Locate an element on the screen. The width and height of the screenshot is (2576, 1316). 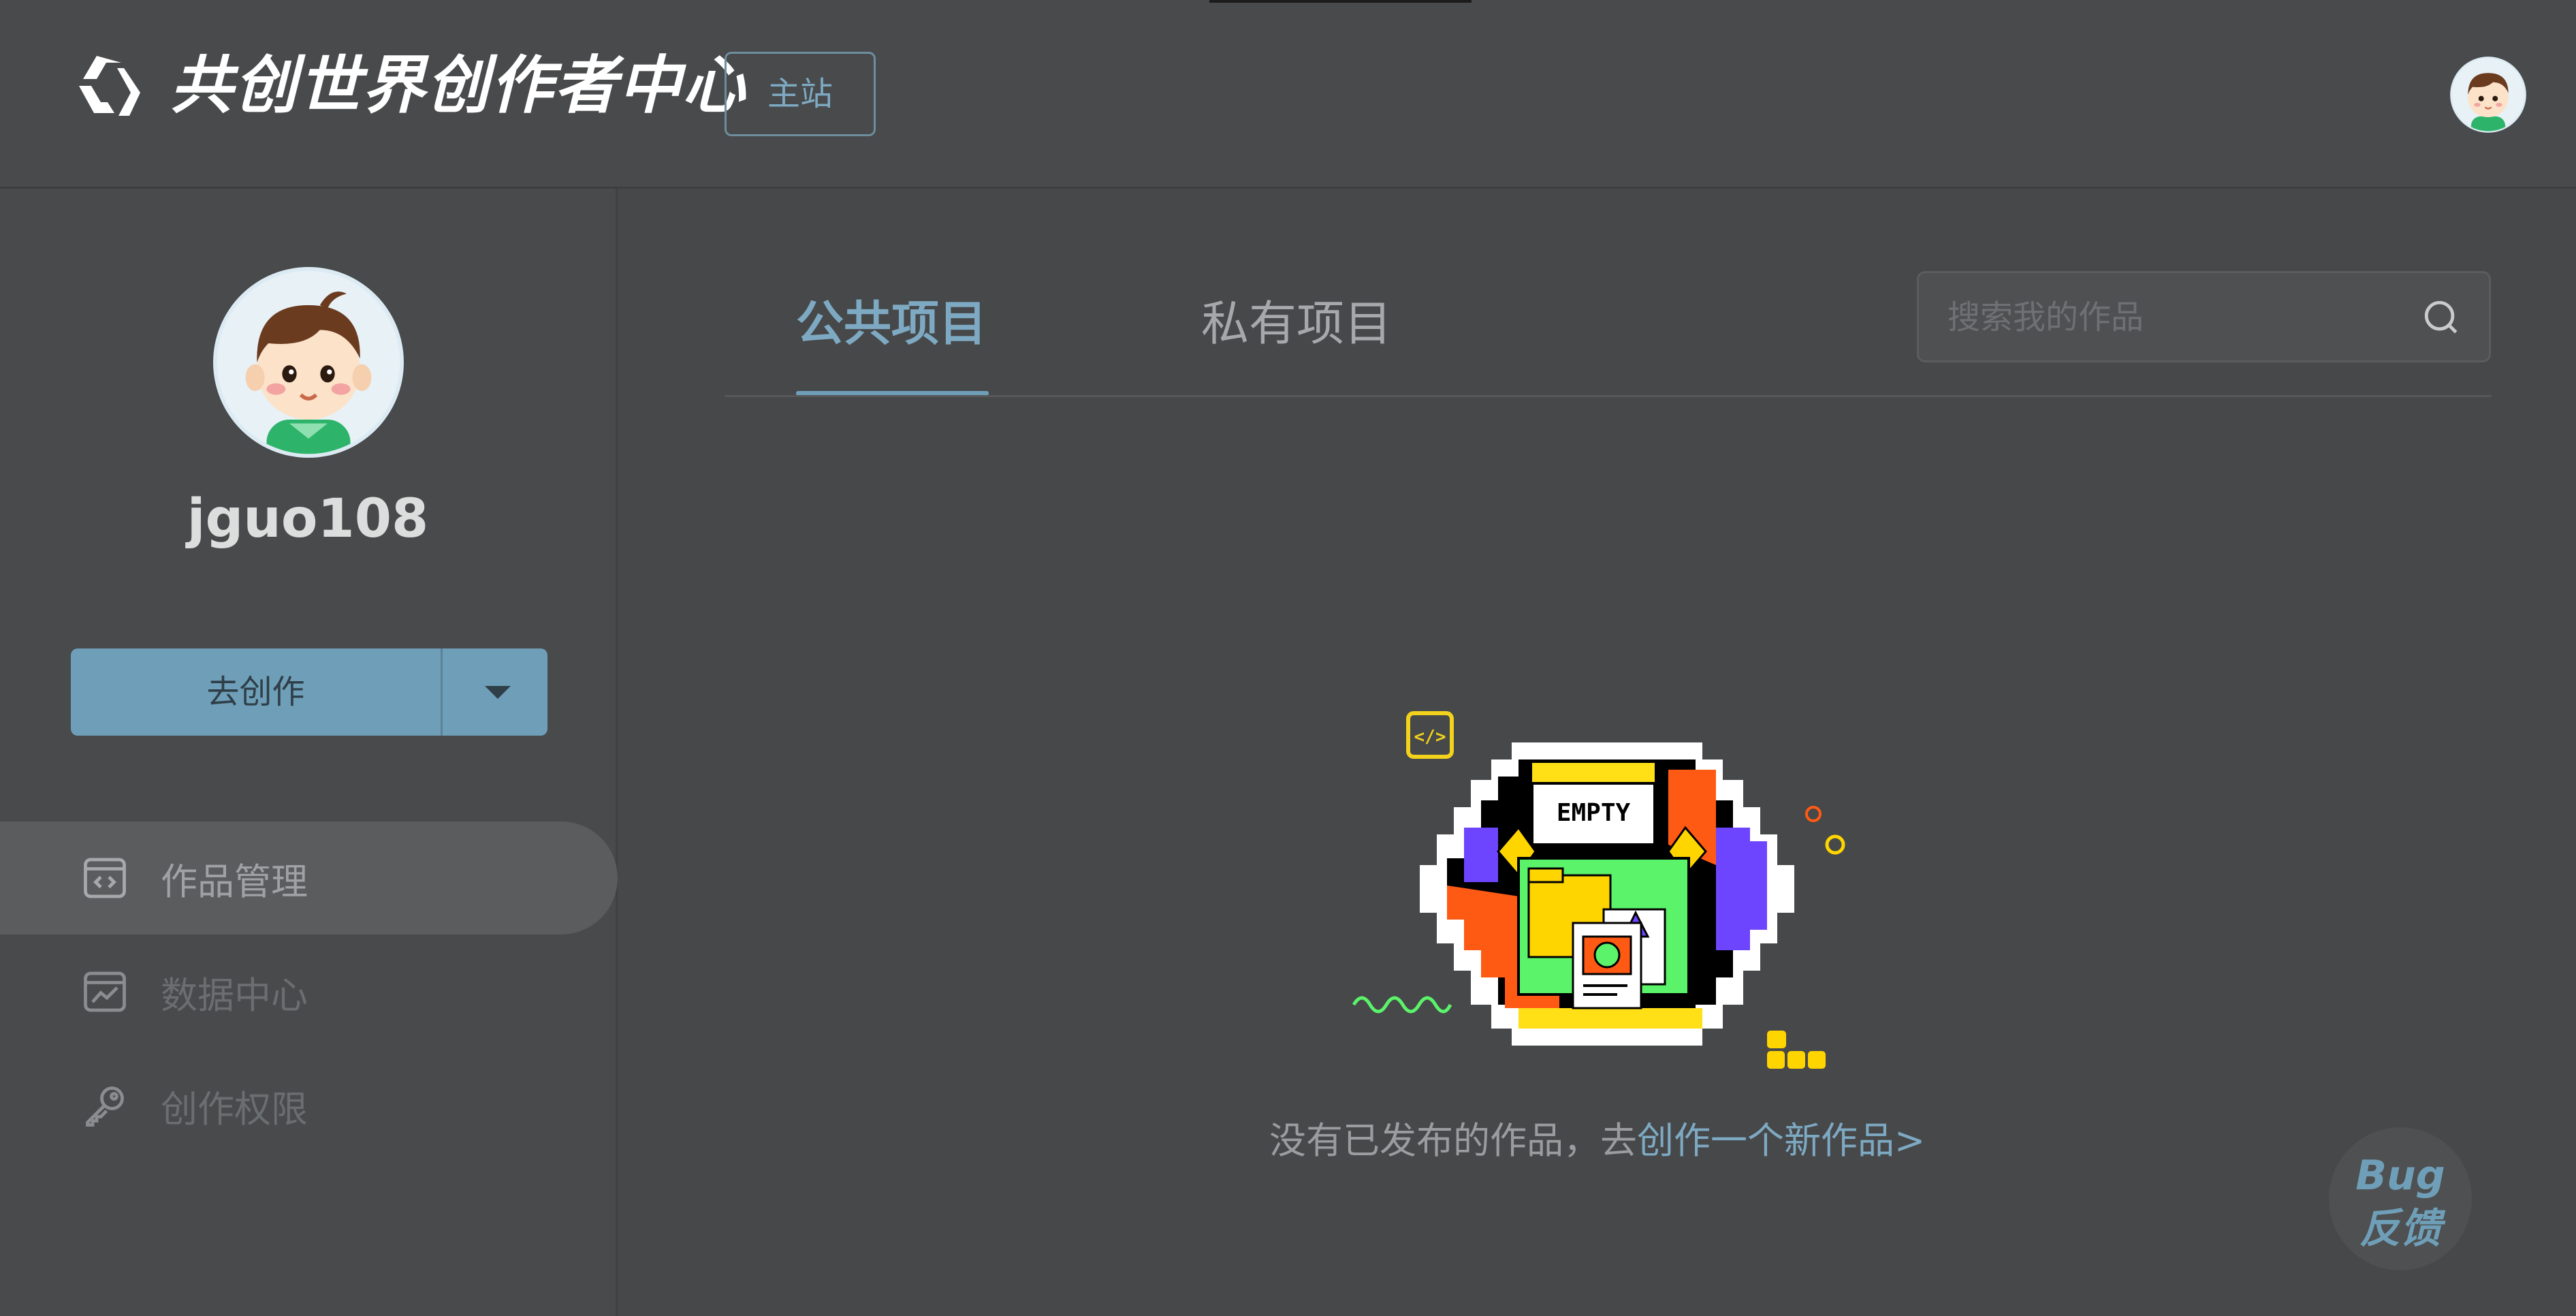
tab-private-projects: 私有项目 is located at coordinates (1296, 323).